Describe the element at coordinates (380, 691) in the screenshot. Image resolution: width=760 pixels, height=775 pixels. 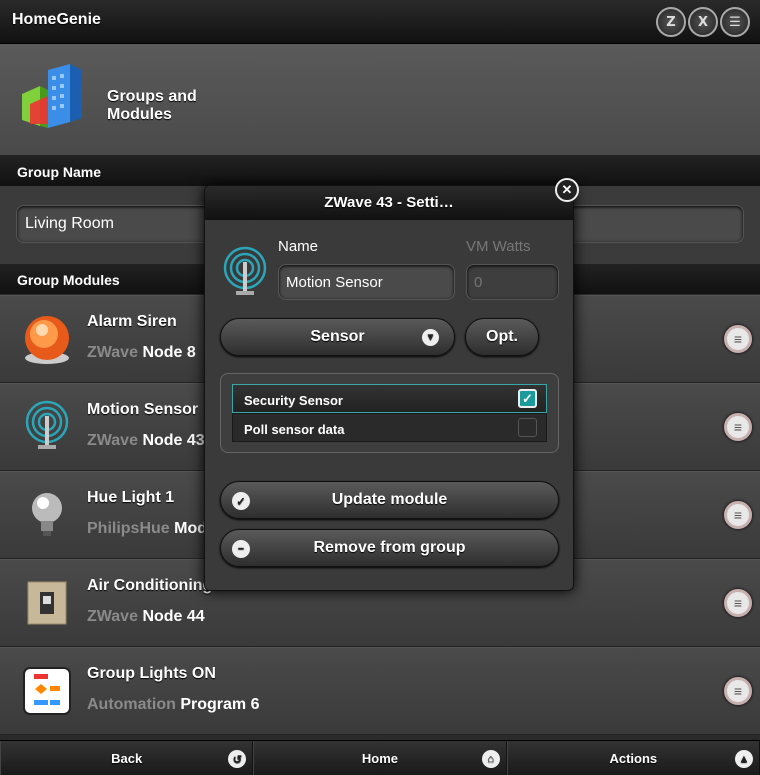
I see `module-row: Group Lights ON Automation Program 6 ≡` at that location.